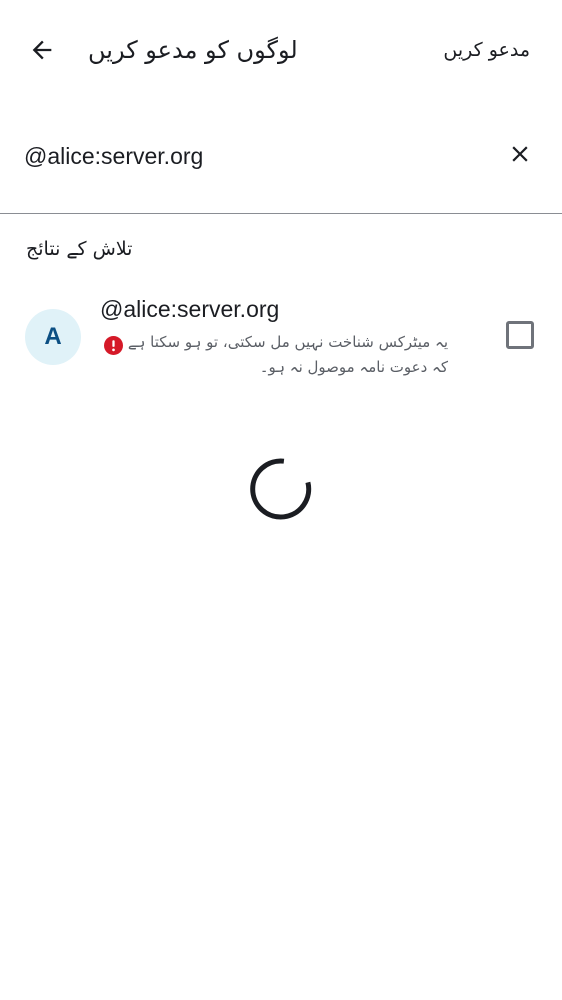 The height and width of the screenshot is (1000, 562). What do you see at coordinates (486, 50) in the screenshot?
I see `invite-button: مدعو کریں` at bounding box center [486, 50].